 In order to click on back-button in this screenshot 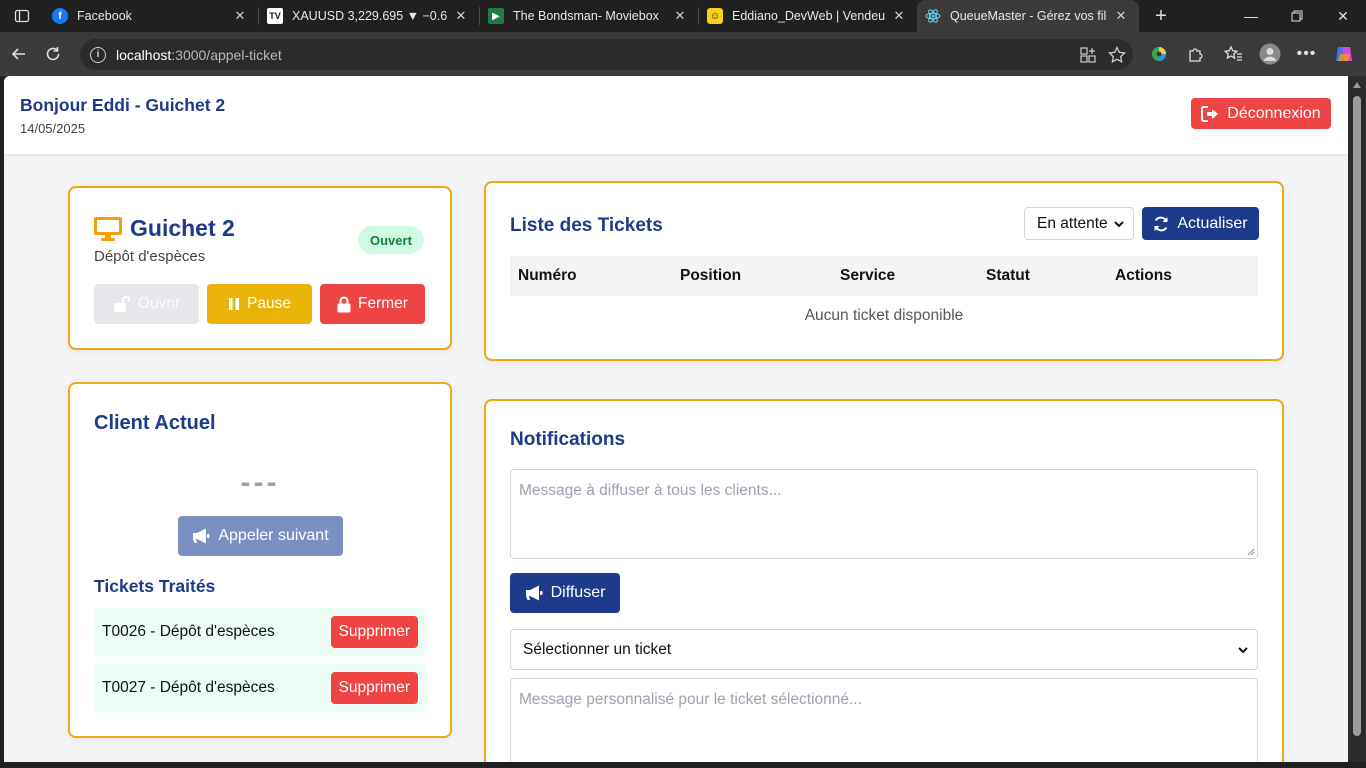, I will do `click(19, 54)`.